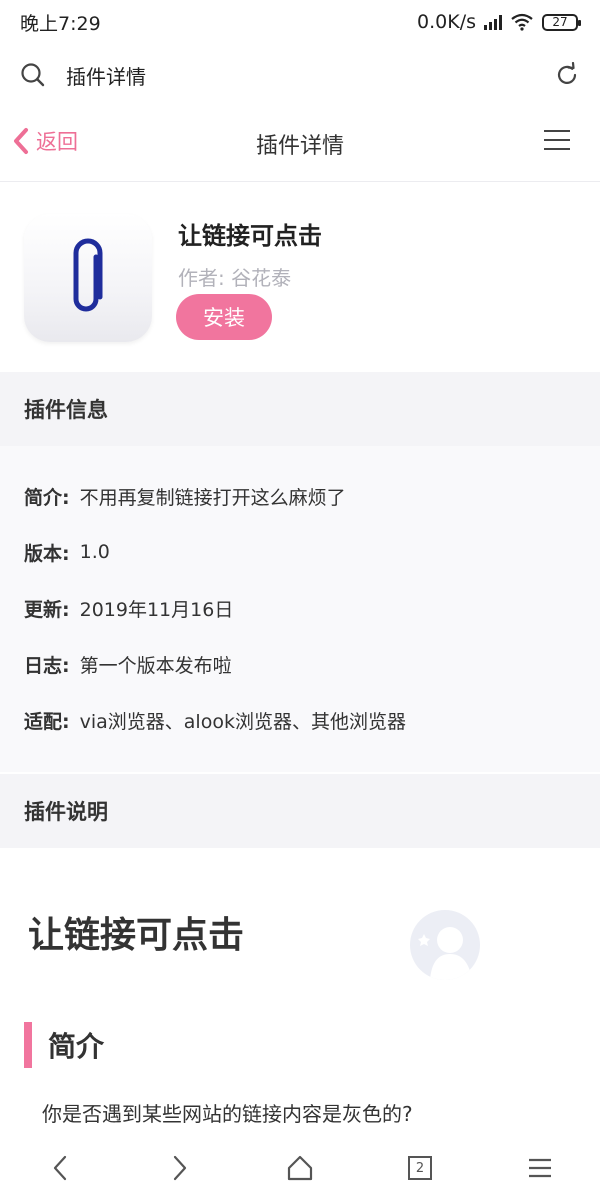 Image resolution: width=600 pixels, height=1200 pixels. I want to click on back-button: 返回, so click(45, 141).